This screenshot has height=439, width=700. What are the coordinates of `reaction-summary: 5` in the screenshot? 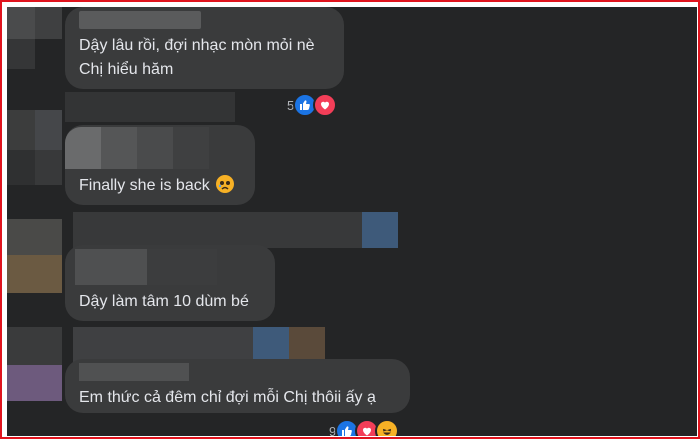 It's located at (312, 105).